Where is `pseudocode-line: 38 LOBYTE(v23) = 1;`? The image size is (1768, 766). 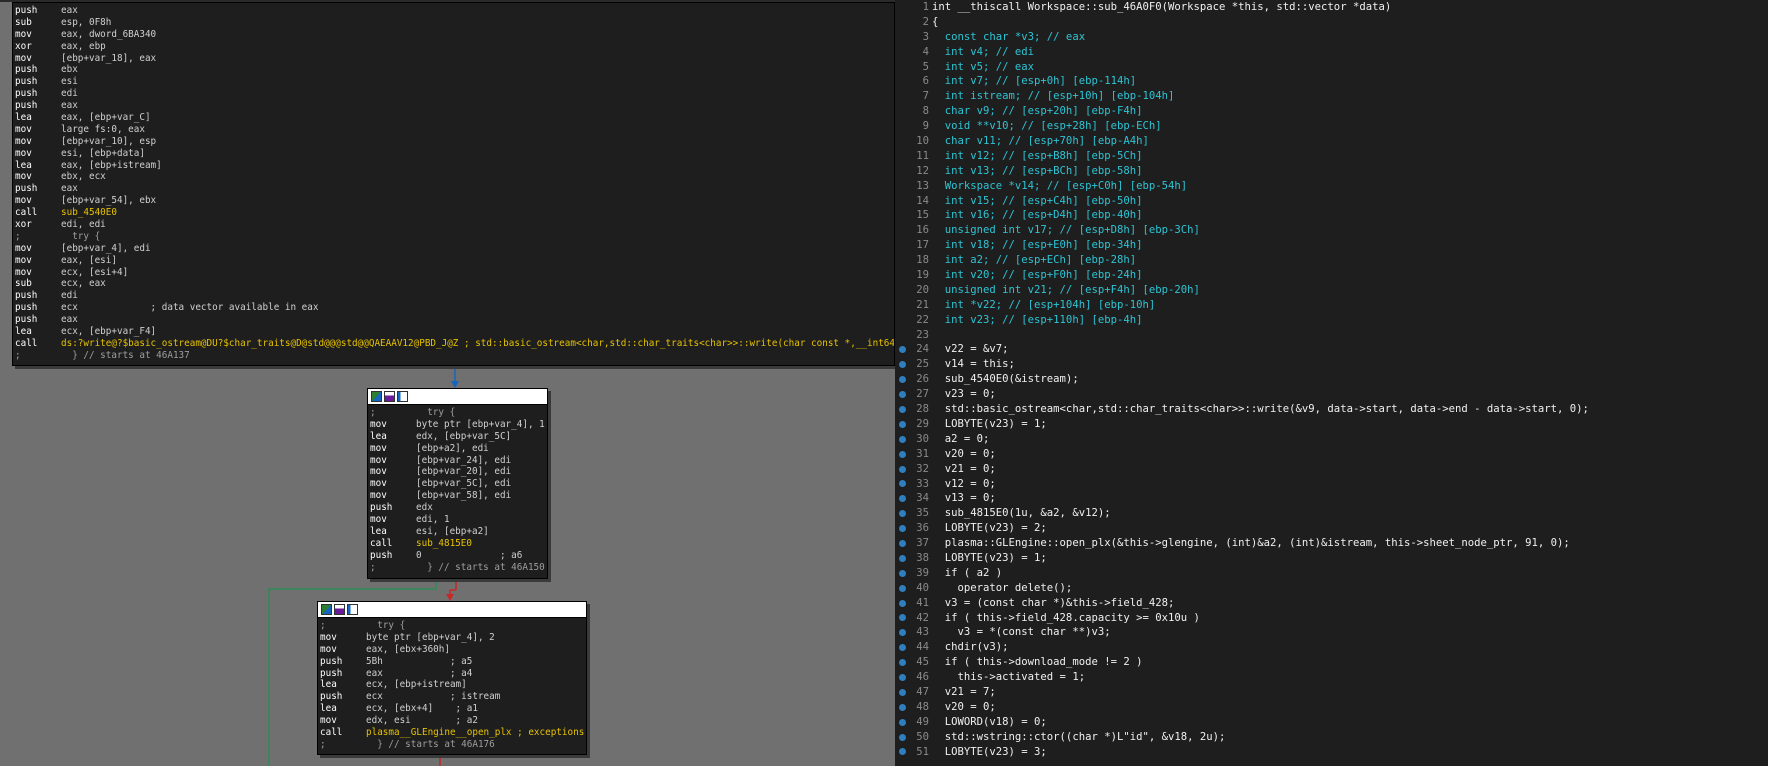
pseudocode-line: 38 LOBYTE(v23) = 1; is located at coordinates (1331, 558).